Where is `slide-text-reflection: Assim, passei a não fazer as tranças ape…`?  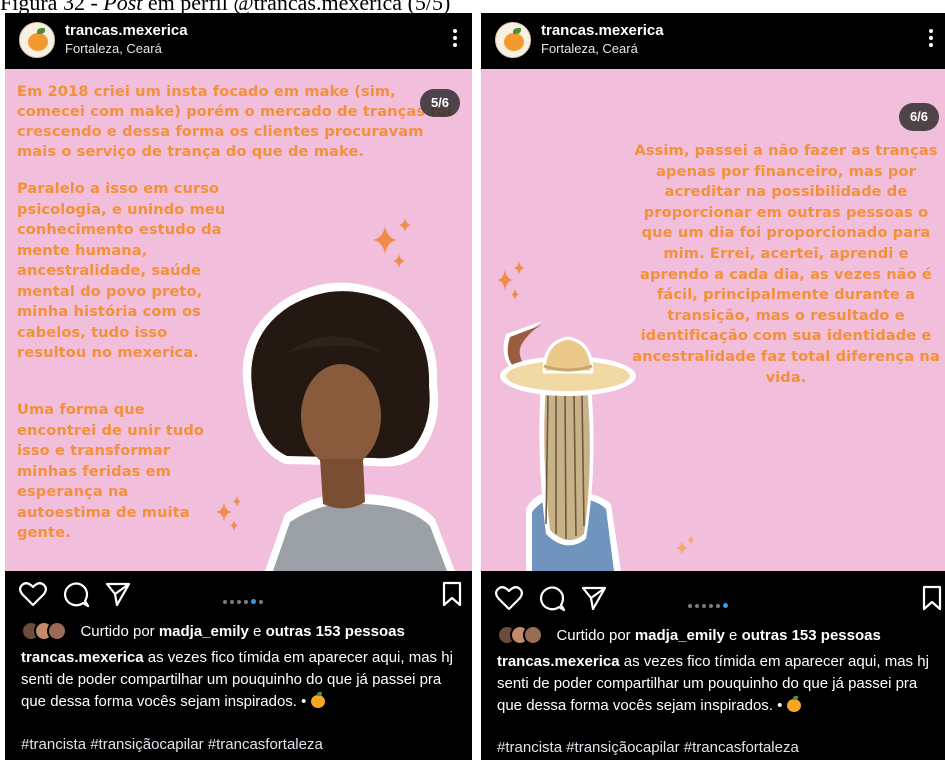
slide-text-reflection: Assim, passei a não fazer as tranças ape… is located at coordinates (786, 264).